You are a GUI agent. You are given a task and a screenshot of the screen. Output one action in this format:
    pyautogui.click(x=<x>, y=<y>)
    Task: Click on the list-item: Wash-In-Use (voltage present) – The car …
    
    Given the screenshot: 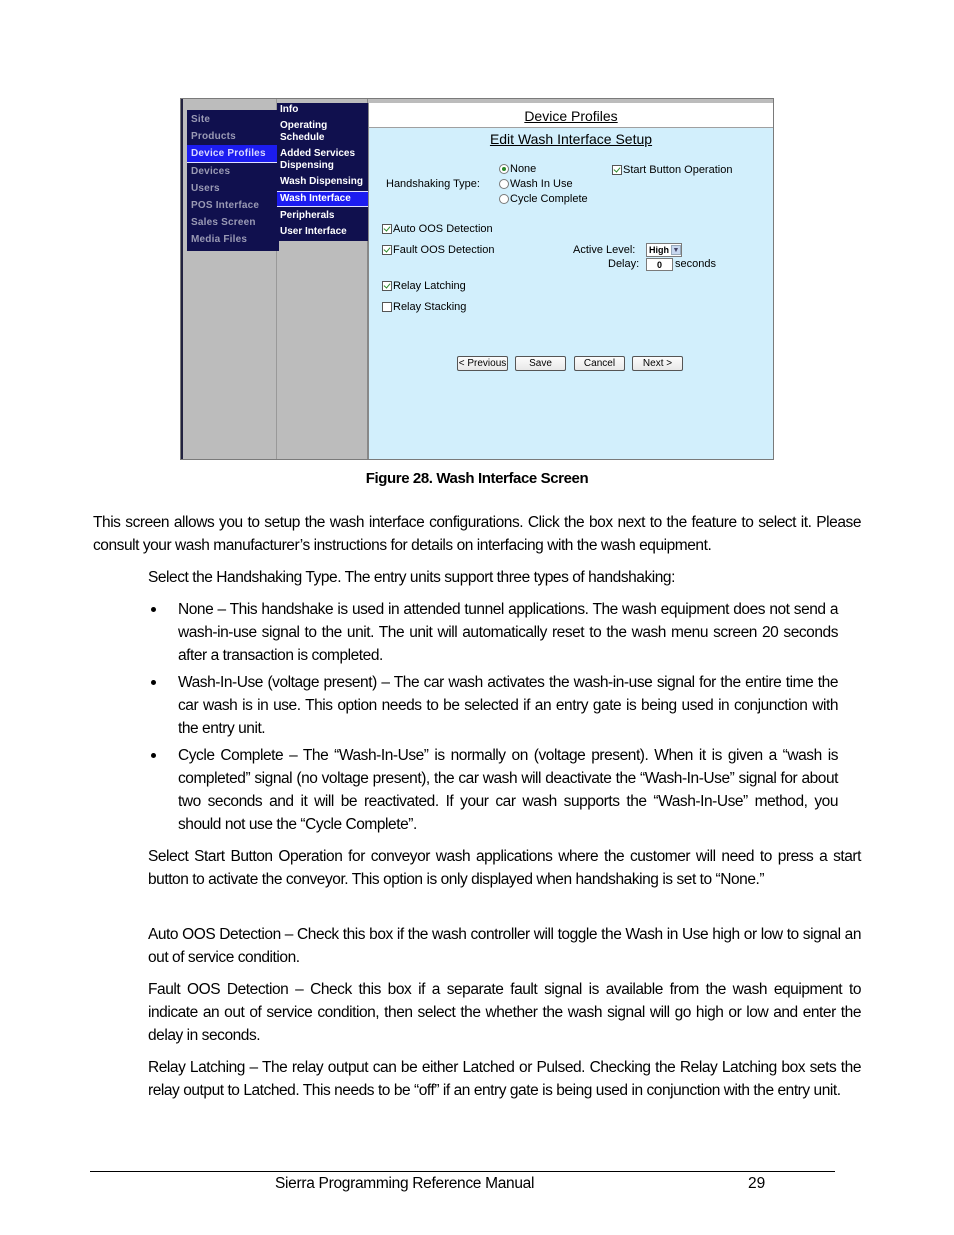 What is the action you would take?
    pyautogui.click(x=493, y=705)
    